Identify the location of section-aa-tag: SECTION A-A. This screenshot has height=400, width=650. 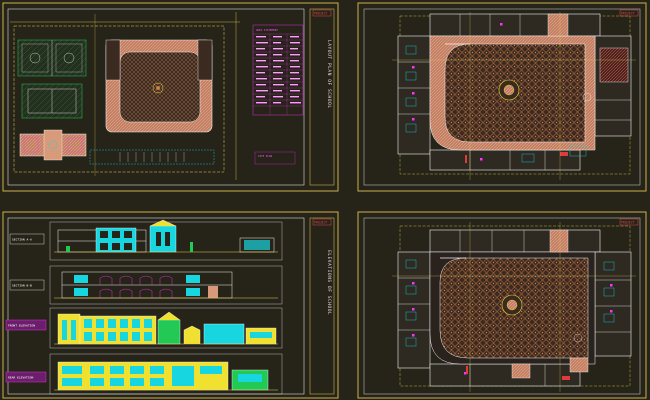
(27, 239).